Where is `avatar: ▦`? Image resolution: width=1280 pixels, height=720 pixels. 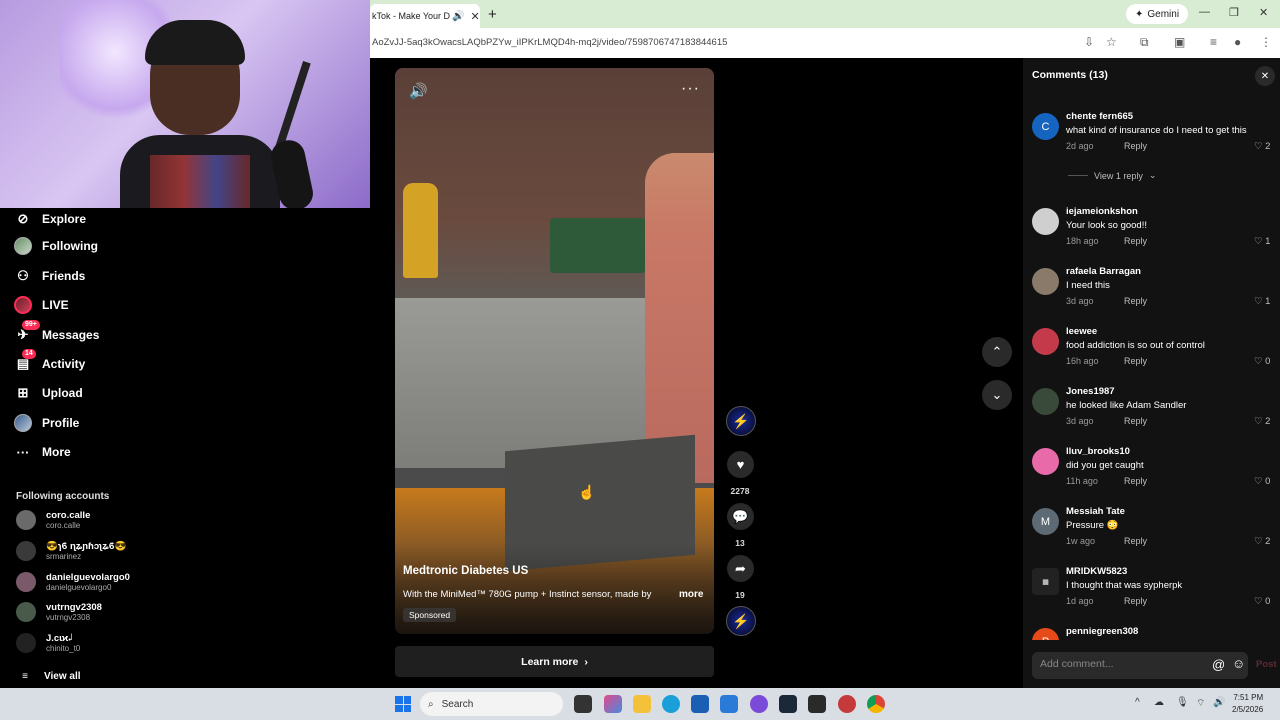
avatar: ▦ is located at coordinates (1045, 581).